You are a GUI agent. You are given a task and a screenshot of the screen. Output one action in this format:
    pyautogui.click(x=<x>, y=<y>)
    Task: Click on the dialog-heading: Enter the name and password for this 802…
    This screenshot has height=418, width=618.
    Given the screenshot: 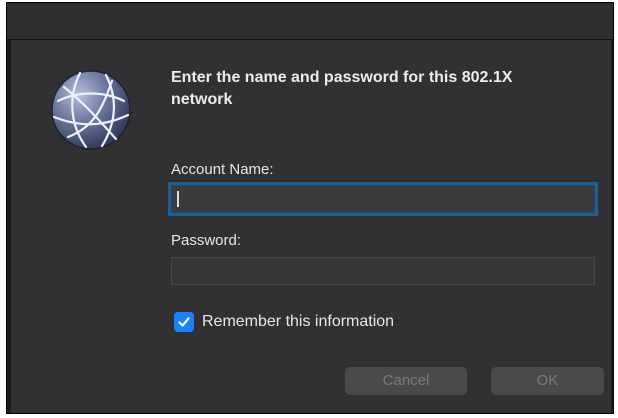 What is the action you would take?
    pyautogui.click(x=342, y=88)
    